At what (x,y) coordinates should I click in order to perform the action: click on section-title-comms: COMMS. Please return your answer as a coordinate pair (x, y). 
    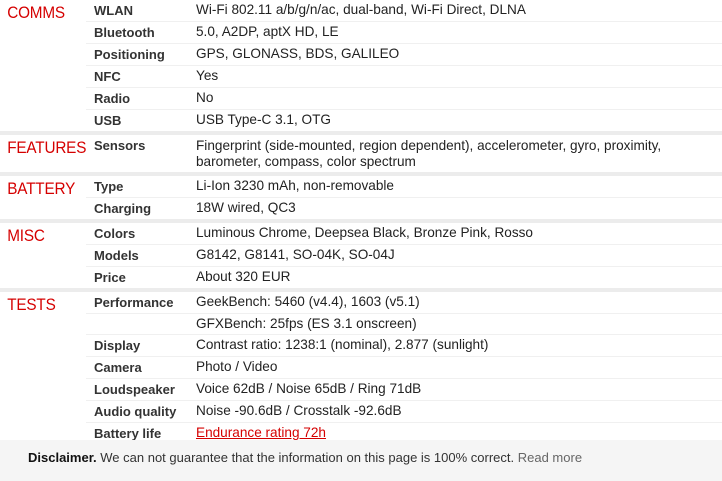
    Looking at the image, I should click on (36, 12).